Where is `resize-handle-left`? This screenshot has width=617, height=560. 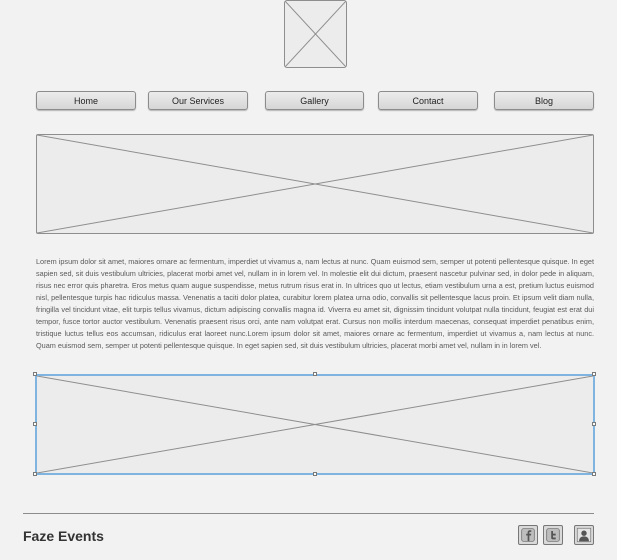 resize-handle-left is located at coordinates (35, 424).